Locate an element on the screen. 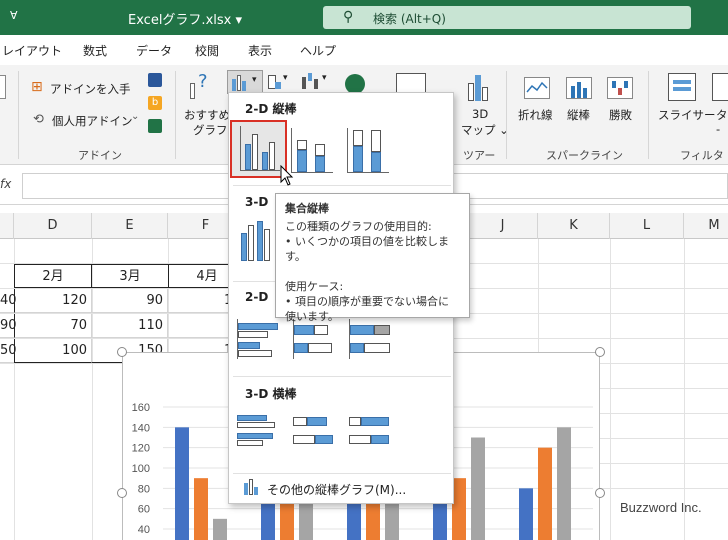 This screenshot has width=728, height=540. window-title: Excelグラフ.xlsx ▾ is located at coordinates (185, 18).